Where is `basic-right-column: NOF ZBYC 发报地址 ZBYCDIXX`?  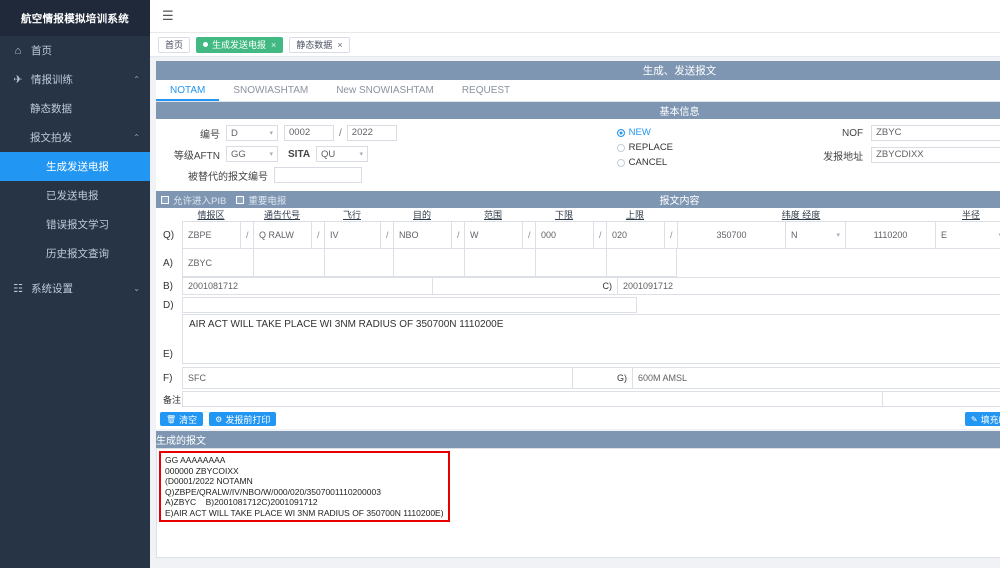 basic-right-column: NOF ZBYC 发报地址 ZBYCDIXX is located at coordinates (902, 155).